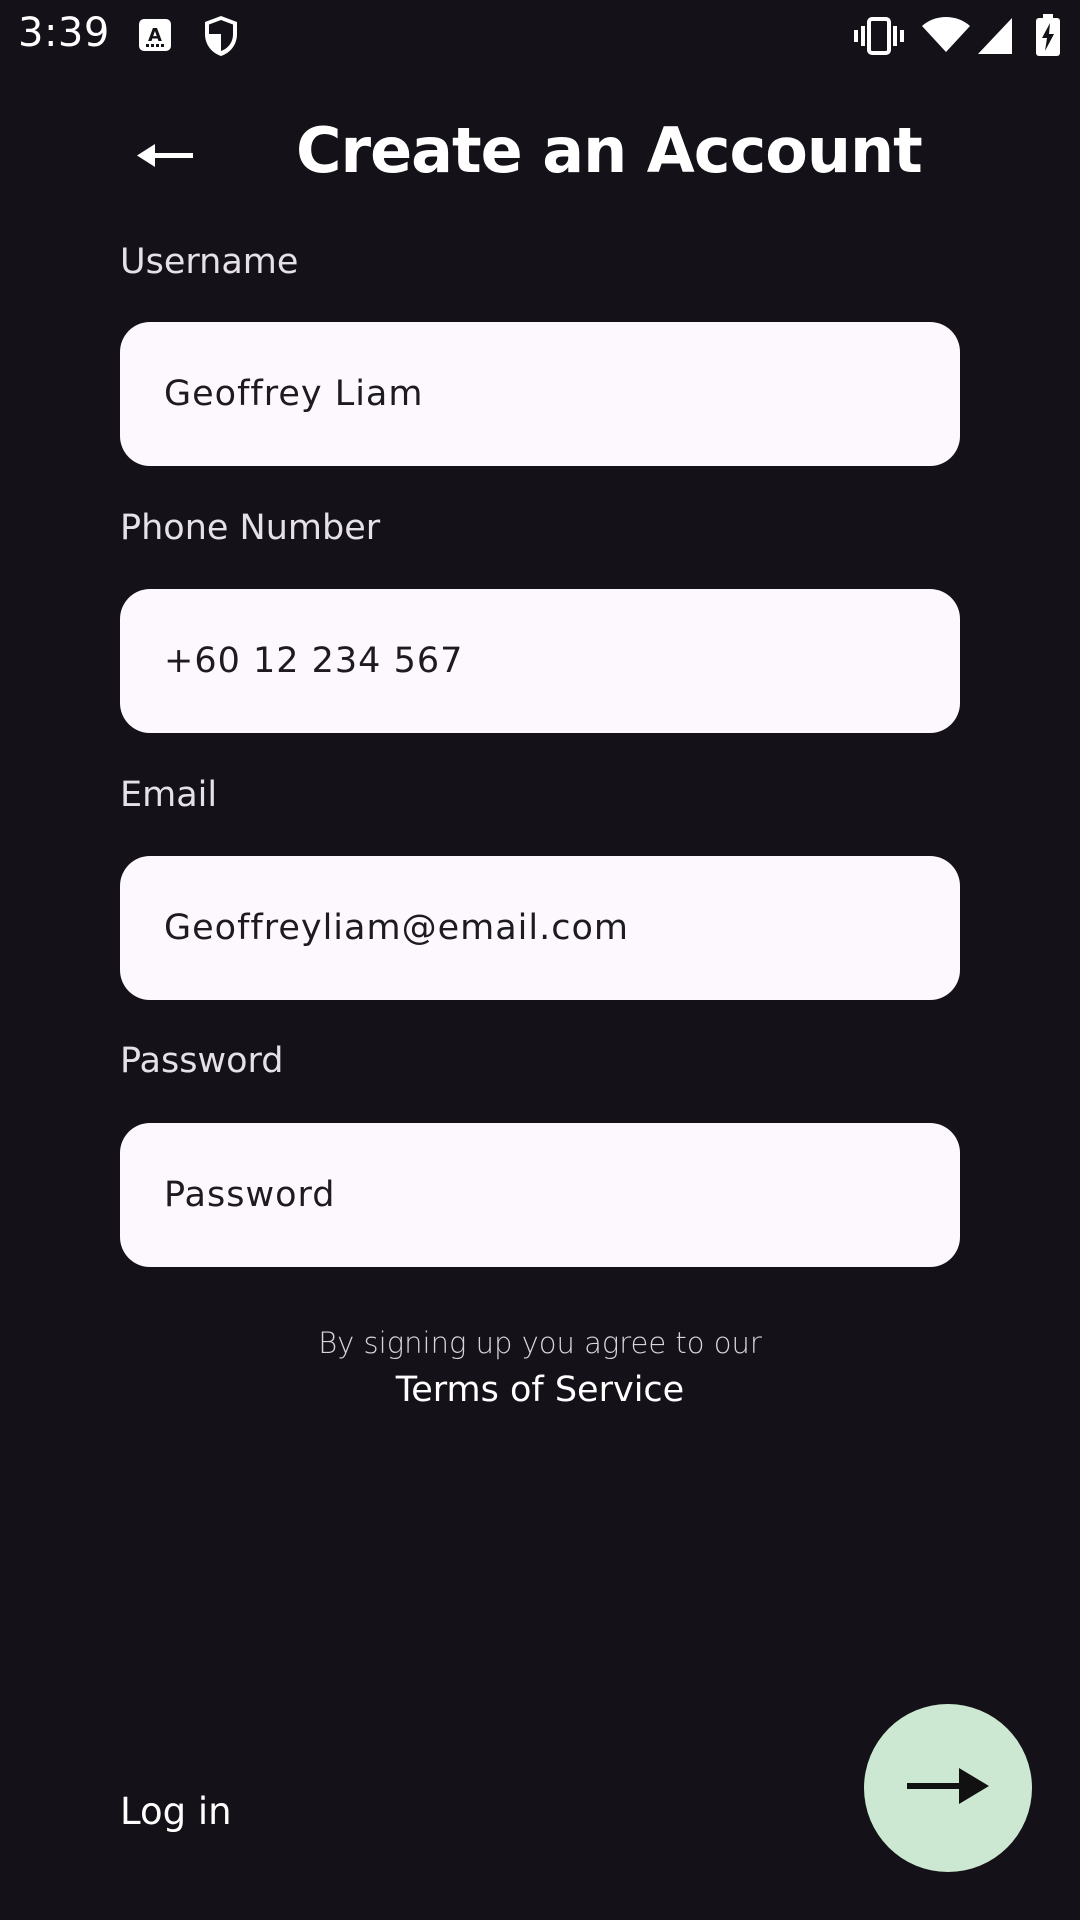 The height and width of the screenshot is (1920, 1080). I want to click on back-button, so click(166, 158).